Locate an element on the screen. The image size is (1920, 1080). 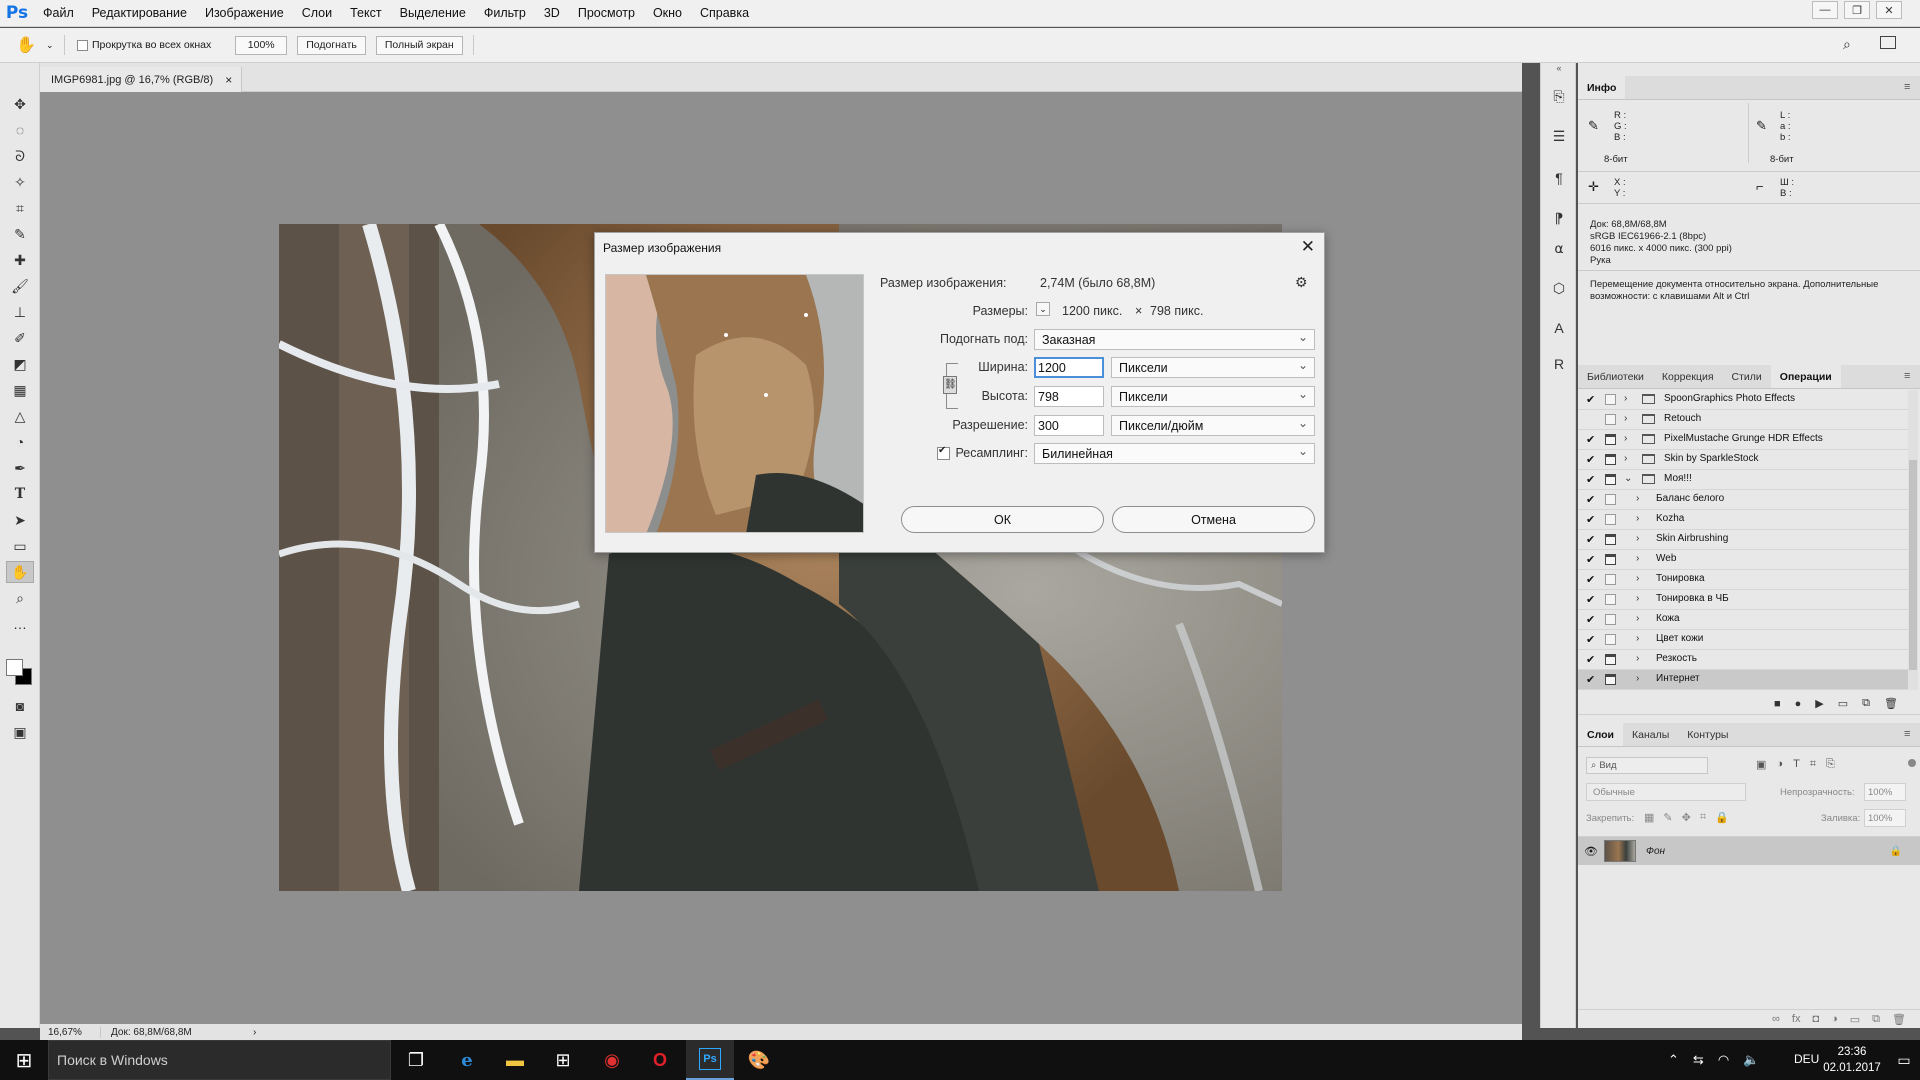
opera-icon: O is located at coordinates (660, 1060).